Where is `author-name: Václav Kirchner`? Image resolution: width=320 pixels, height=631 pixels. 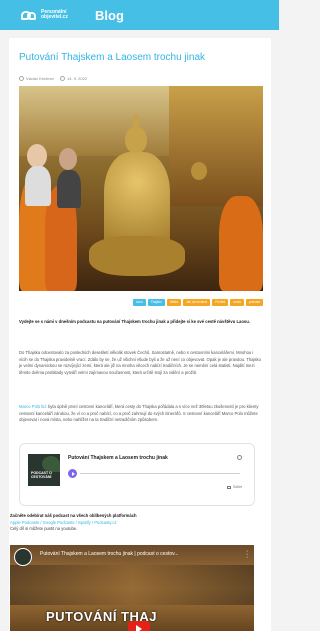 author-name: Václav Kirchner is located at coordinates (40, 78).